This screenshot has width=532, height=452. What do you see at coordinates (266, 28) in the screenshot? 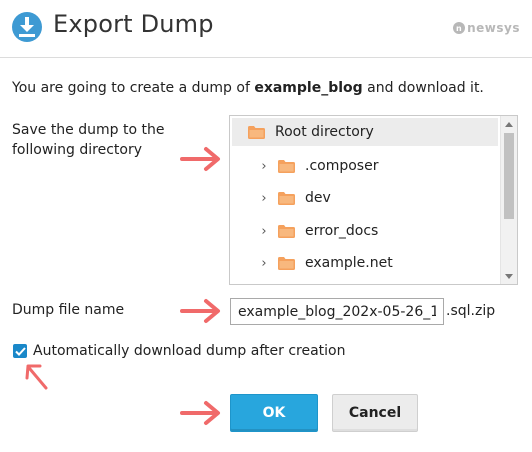
I see `dialog-header: Export Dump n newsys` at bounding box center [266, 28].